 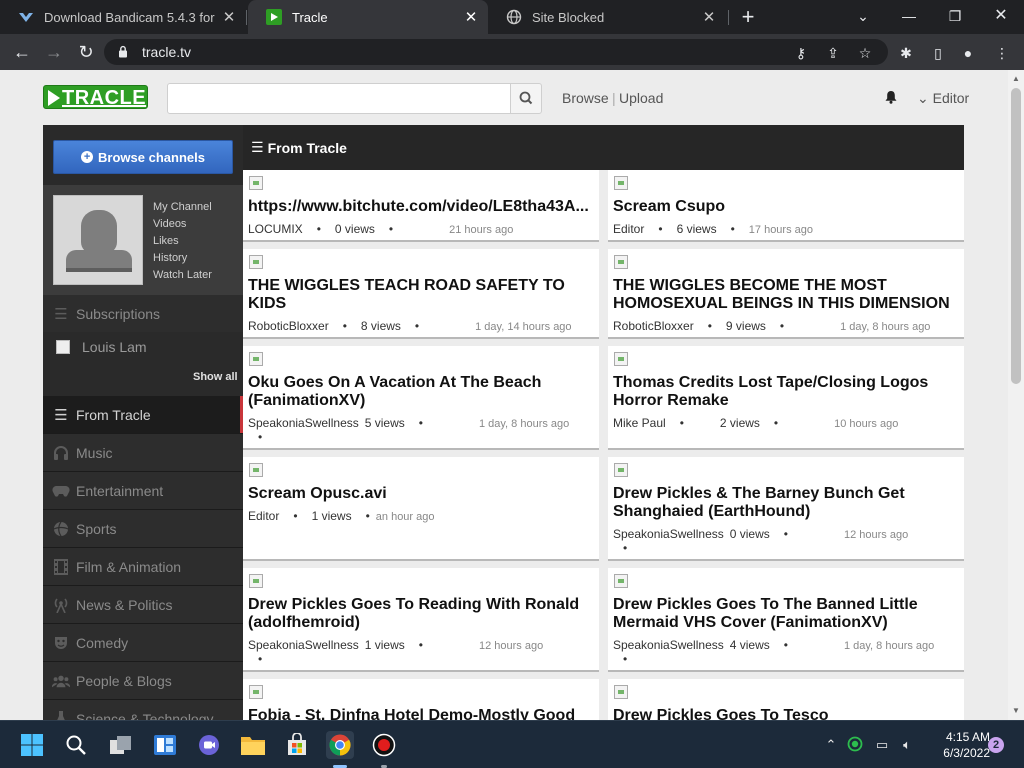 I want to click on scrollbar-thumb, so click(x=1016, y=236).